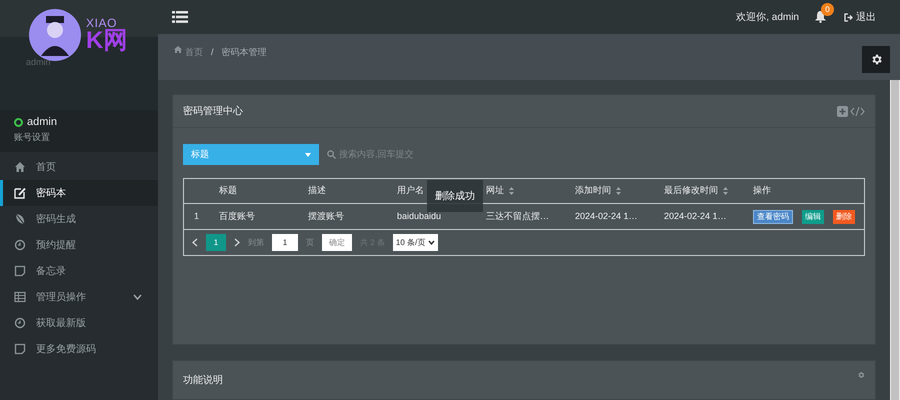 The image size is (900, 400). What do you see at coordinates (317, 191) in the screenshot?
I see `column-header: 描述` at bounding box center [317, 191].